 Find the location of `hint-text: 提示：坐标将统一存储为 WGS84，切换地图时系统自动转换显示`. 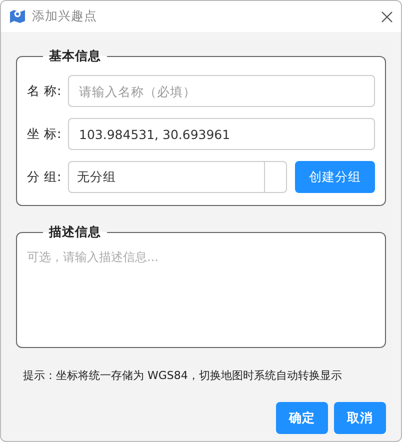

hint-text: 提示：坐标将统一存储为 WGS84，切换地图时系统自动转换显示 is located at coordinates (183, 375).